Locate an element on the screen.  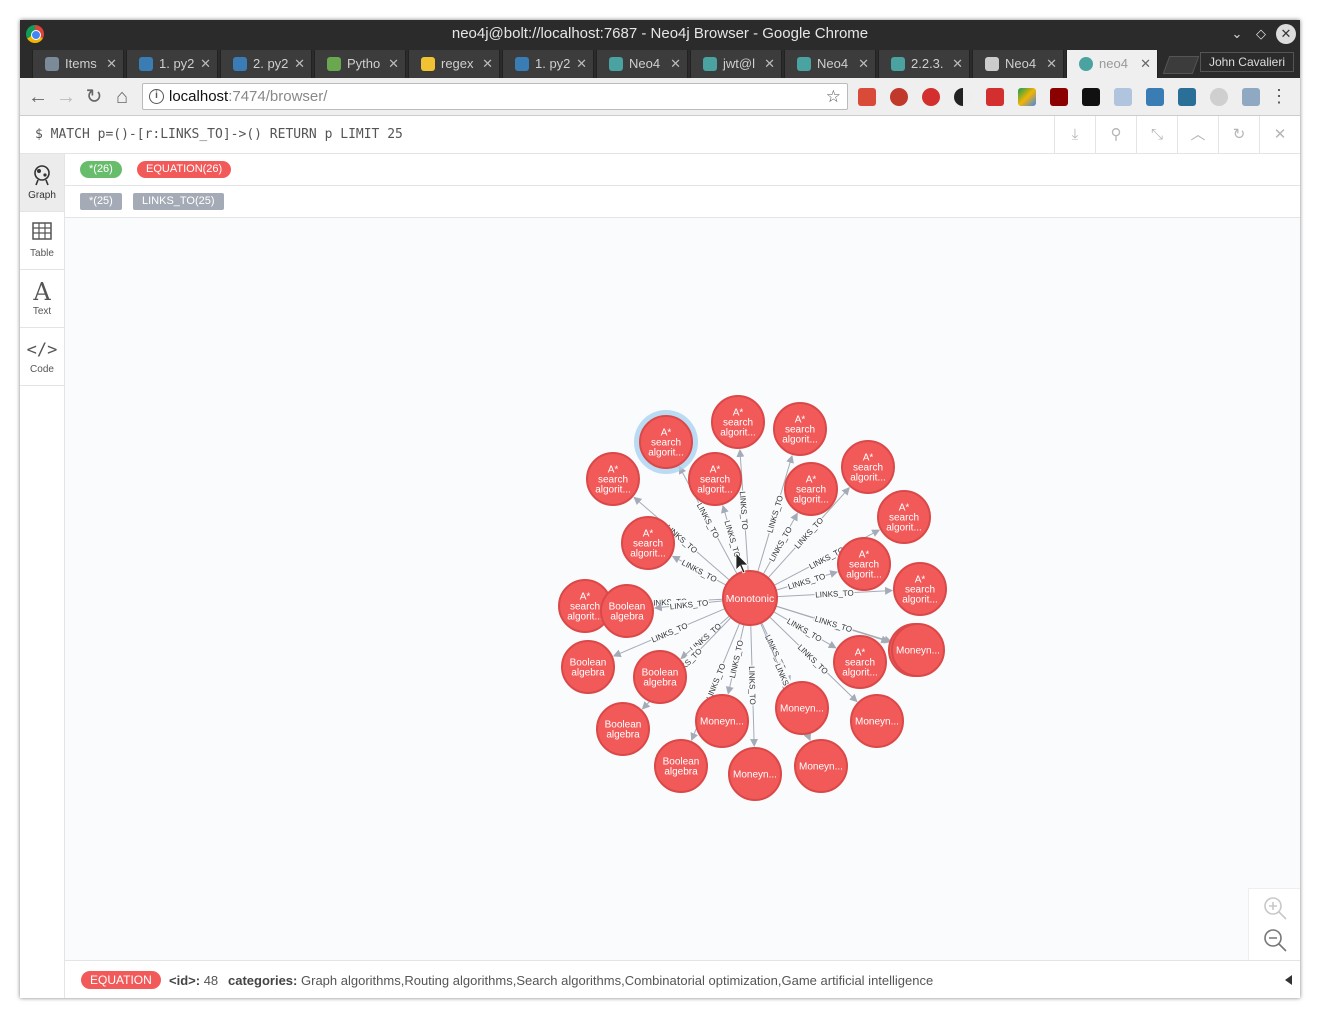
node-caption: Monotonic is located at coordinates (750, 599).